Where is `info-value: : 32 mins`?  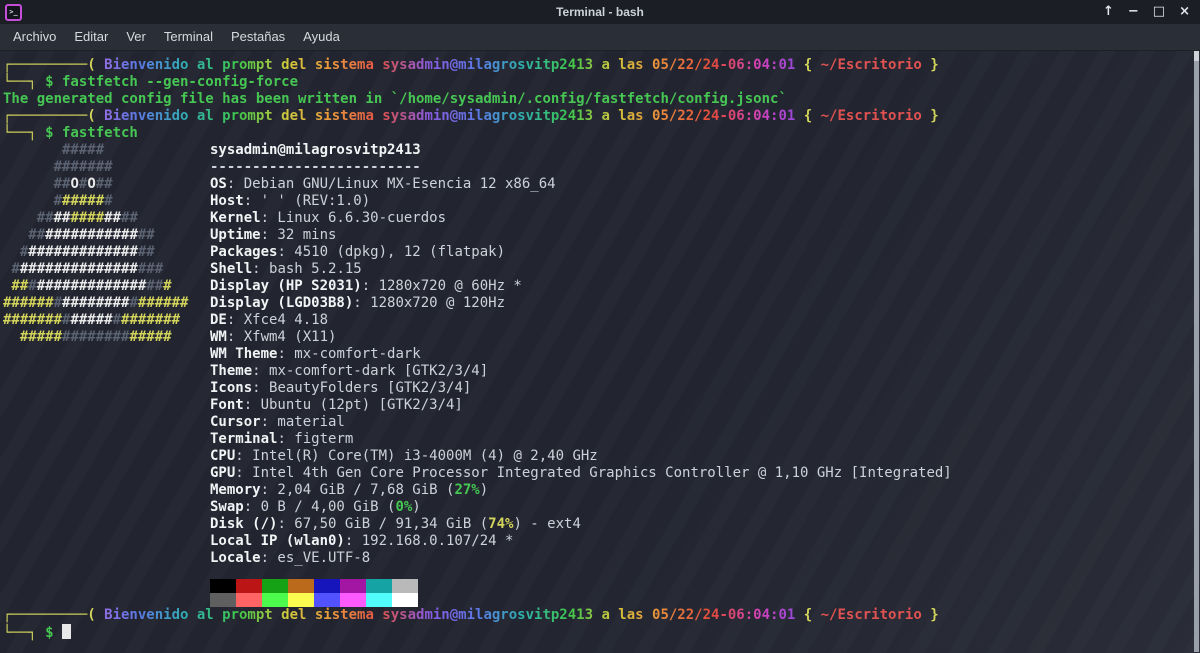
info-value: : 32 mins is located at coordinates (298, 235).